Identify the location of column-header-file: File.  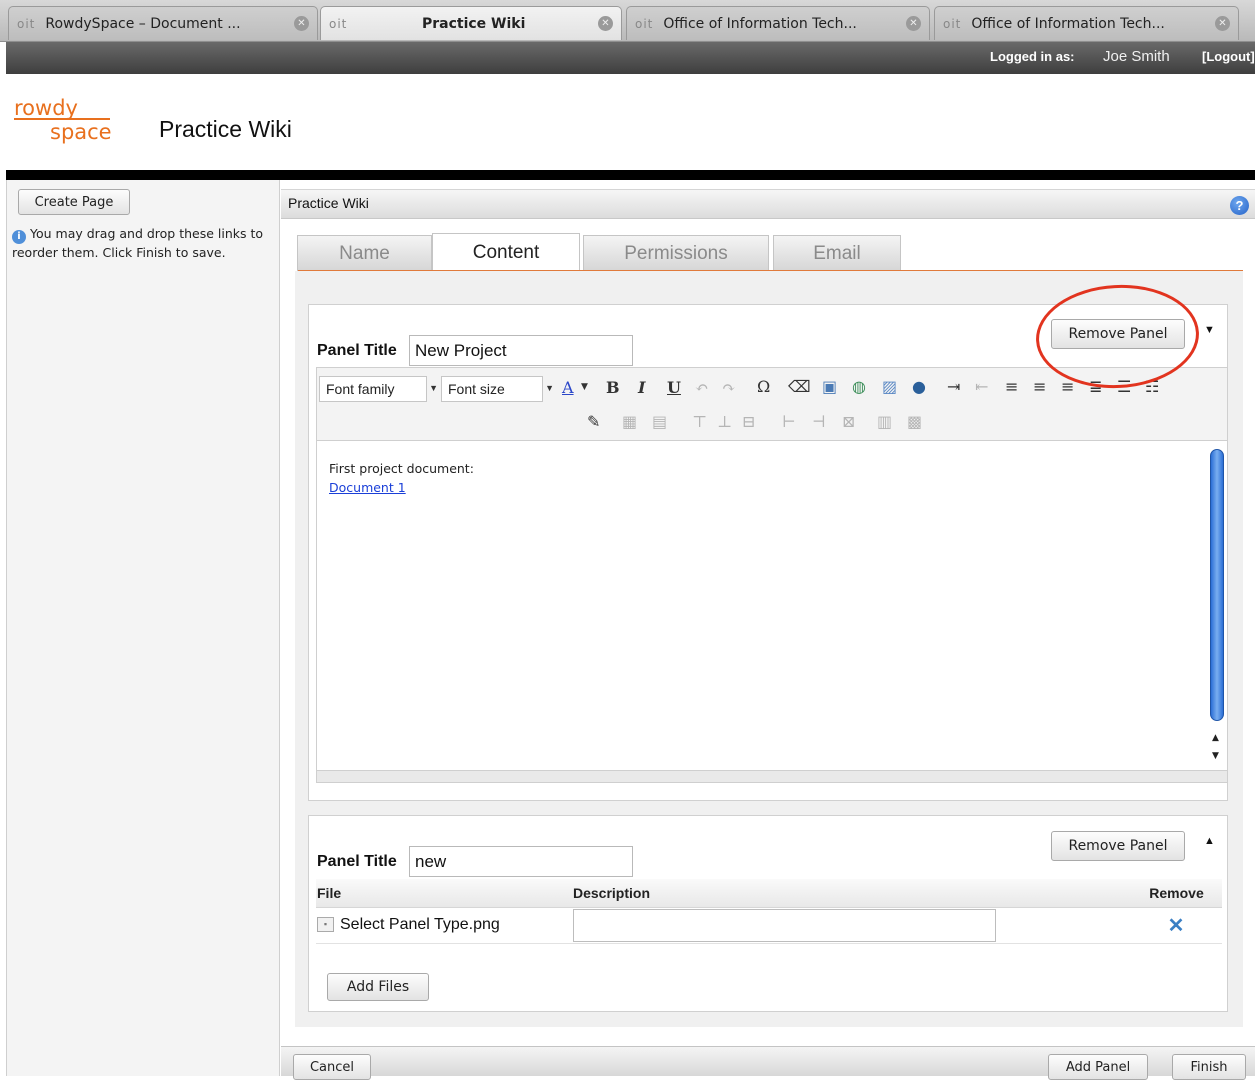
(444, 893).